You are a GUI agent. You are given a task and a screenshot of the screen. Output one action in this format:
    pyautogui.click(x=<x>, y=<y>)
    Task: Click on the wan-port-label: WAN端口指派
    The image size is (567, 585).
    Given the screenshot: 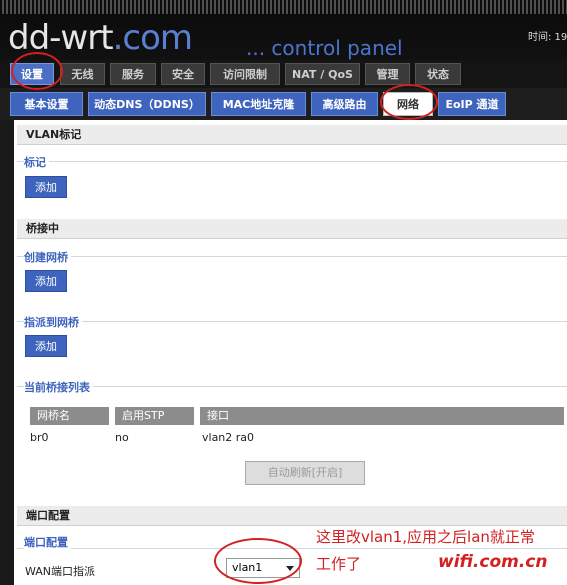 What is the action you would take?
    pyautogui.click(x=60, y=571)
    